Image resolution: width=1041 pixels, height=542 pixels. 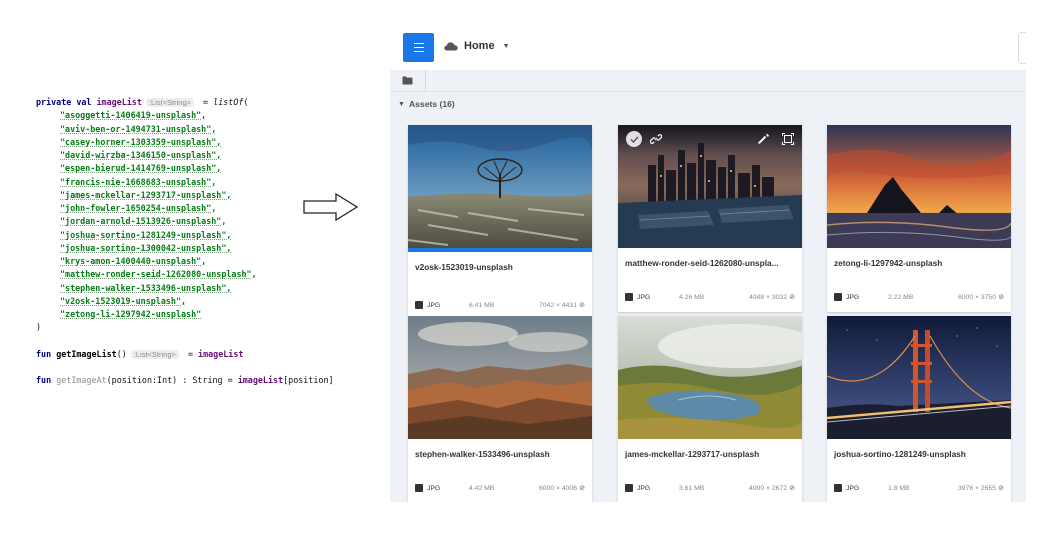 What do you see at coordinates (154, 354) in the screenshot?
I see `type-hint: :List<String>` at bounding box center [154, 354].